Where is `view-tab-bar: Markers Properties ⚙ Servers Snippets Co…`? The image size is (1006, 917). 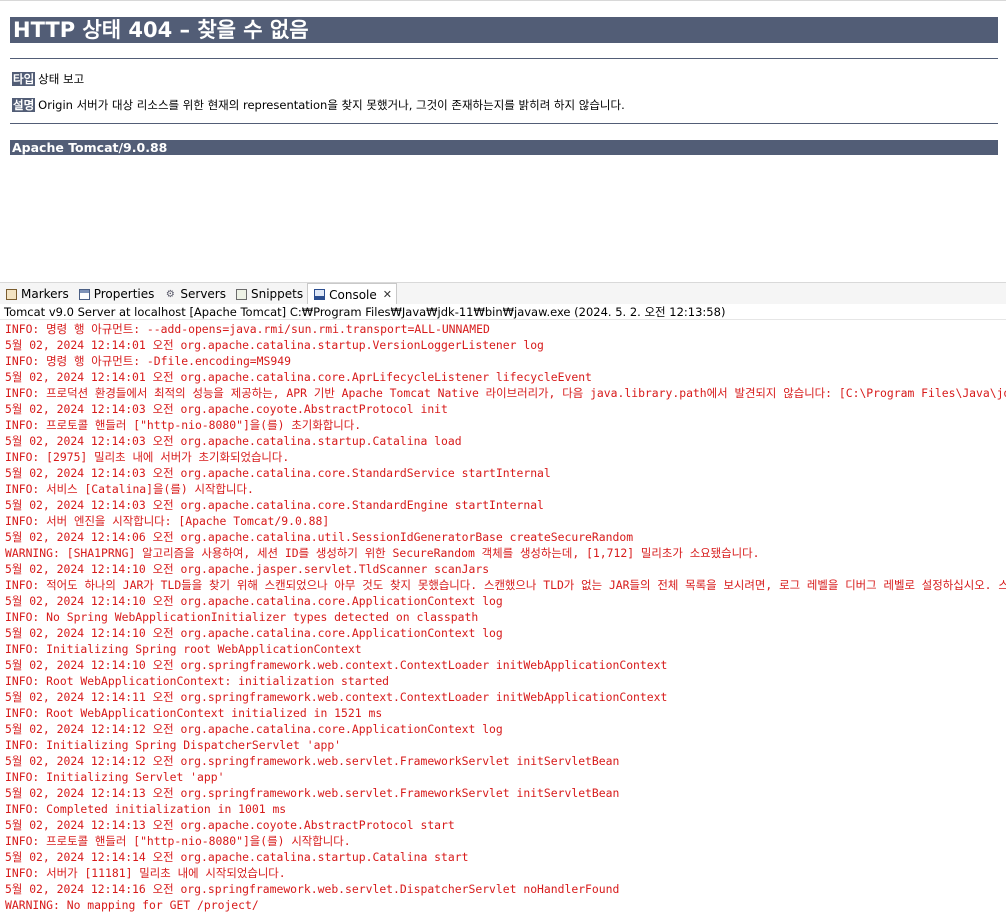 view-tab-bar: Markers Properties ⚙ Servers Snippets Co… is located at coordinates (503, 293).